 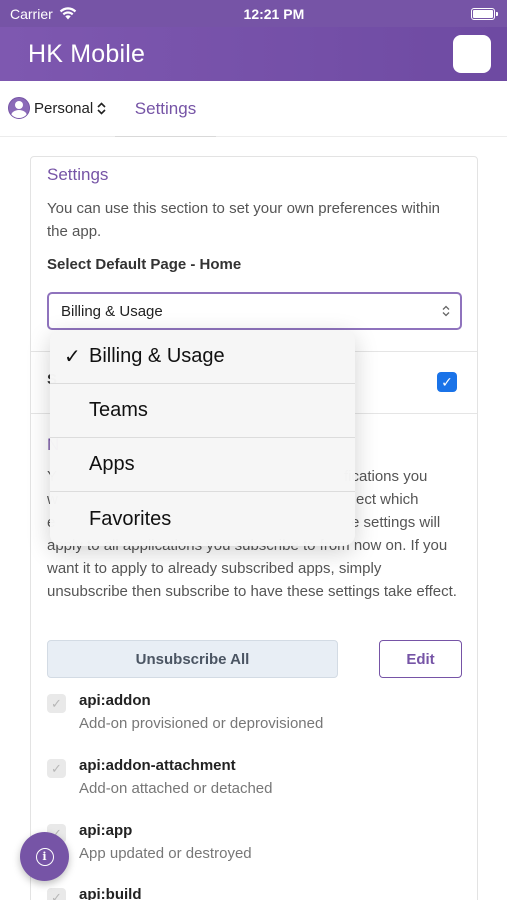 I want to click on nav-row: Personal Settings, so click(x=253, y=109).